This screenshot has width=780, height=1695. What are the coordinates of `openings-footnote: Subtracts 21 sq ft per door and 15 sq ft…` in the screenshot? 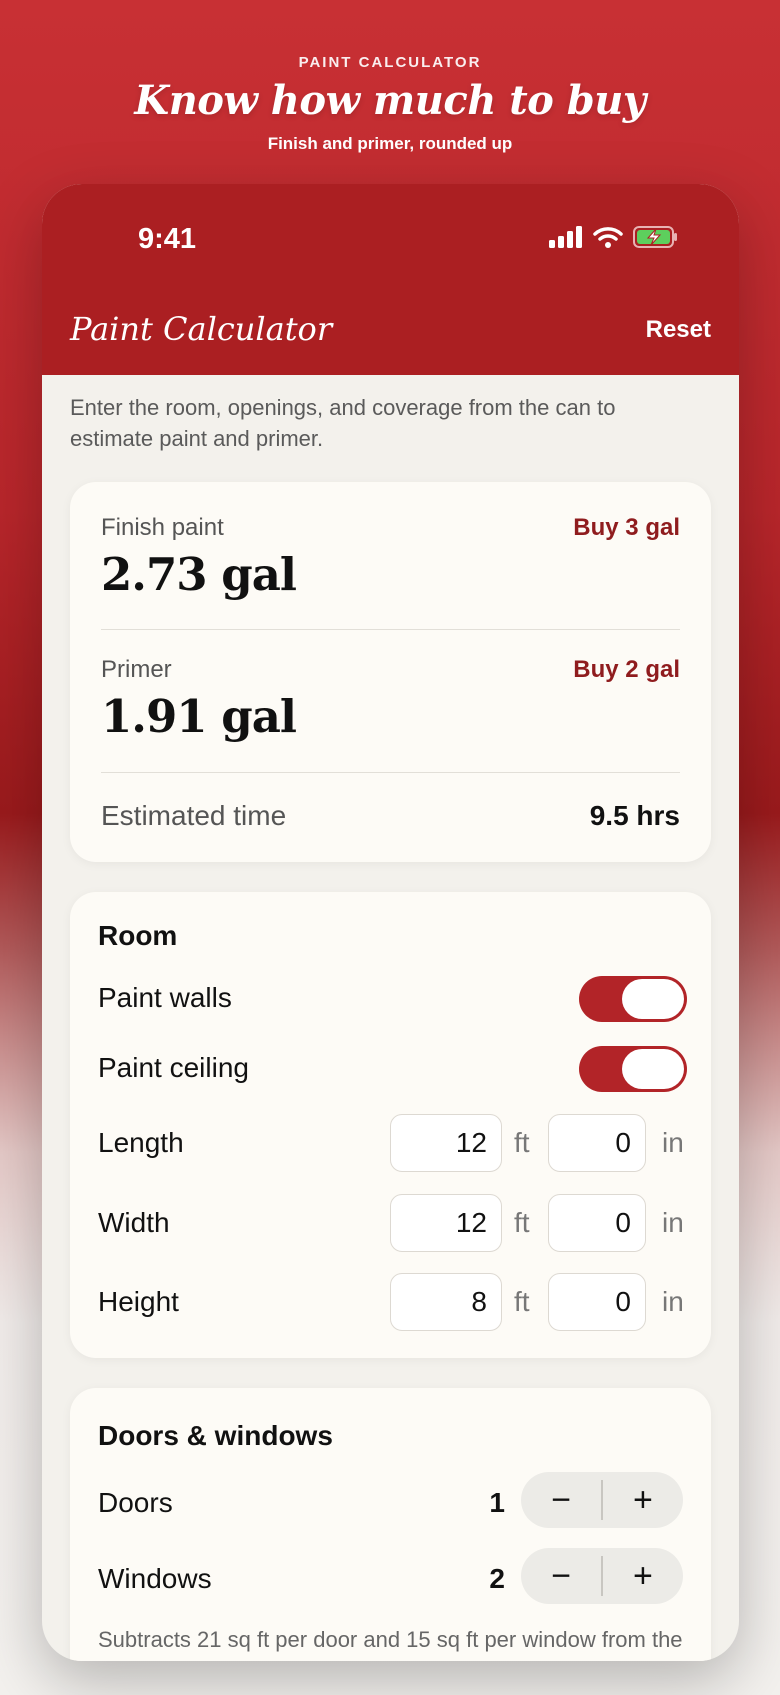 It's located at (390, 1644).